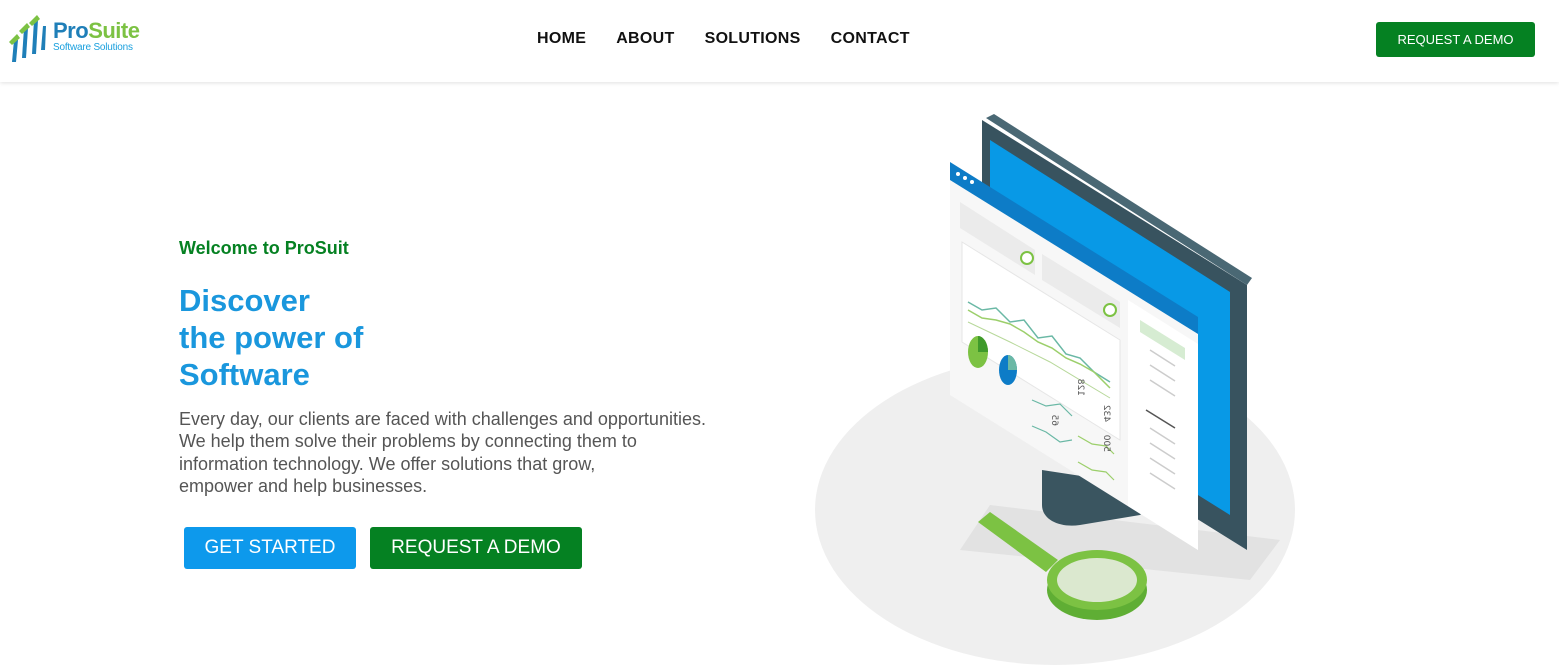 This screenshot has width=1559, height=672. I want to click on nav-solutions: SOLUTIONS, so click(753, 39).